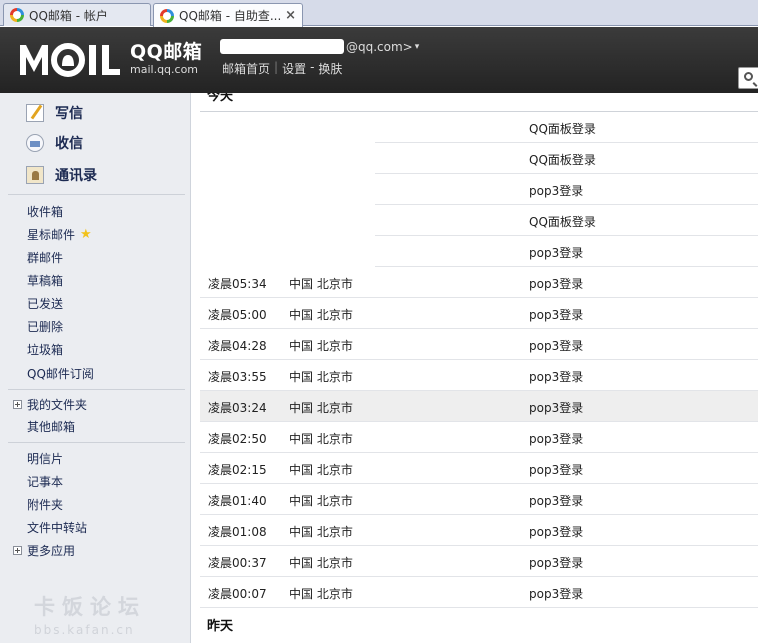  I want to click on login-time: 凌晨00:37, so click(237, 563).